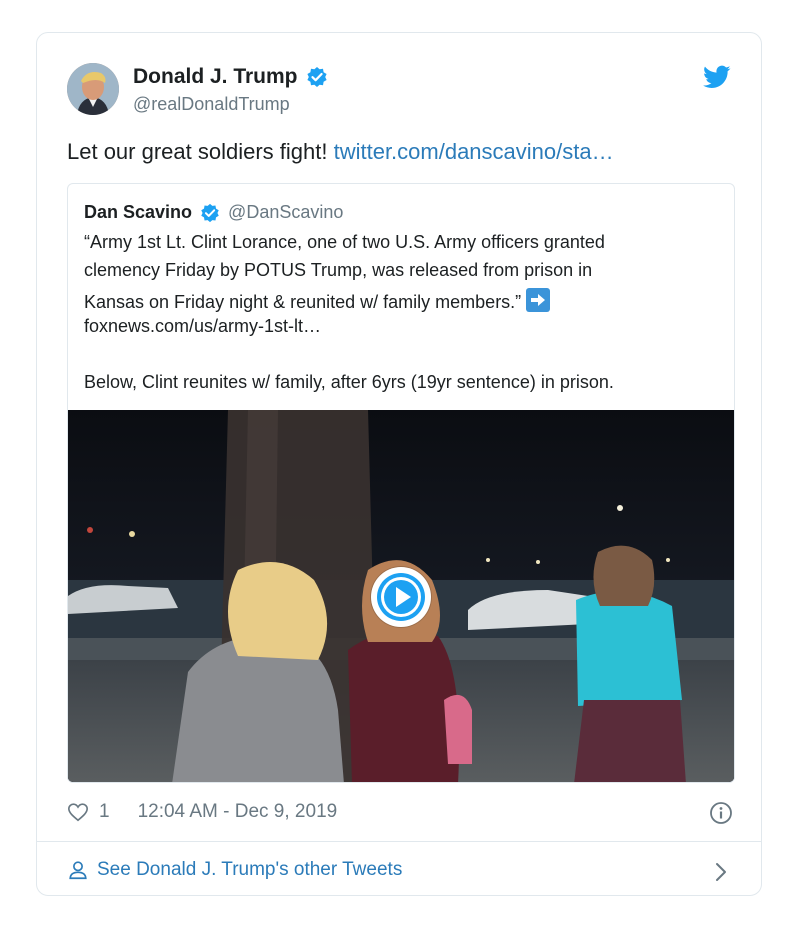 The image size is (800, 934). Describe the element at coordinates (93, 89) in the screenshot. I see `avatar` at that location.